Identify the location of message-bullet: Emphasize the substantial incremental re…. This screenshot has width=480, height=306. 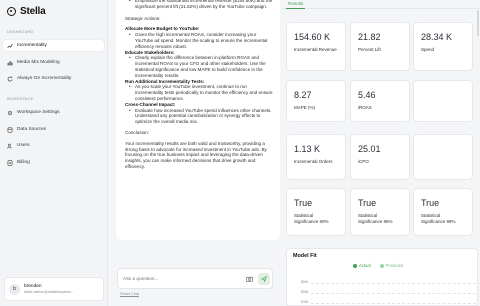
(199, 5).